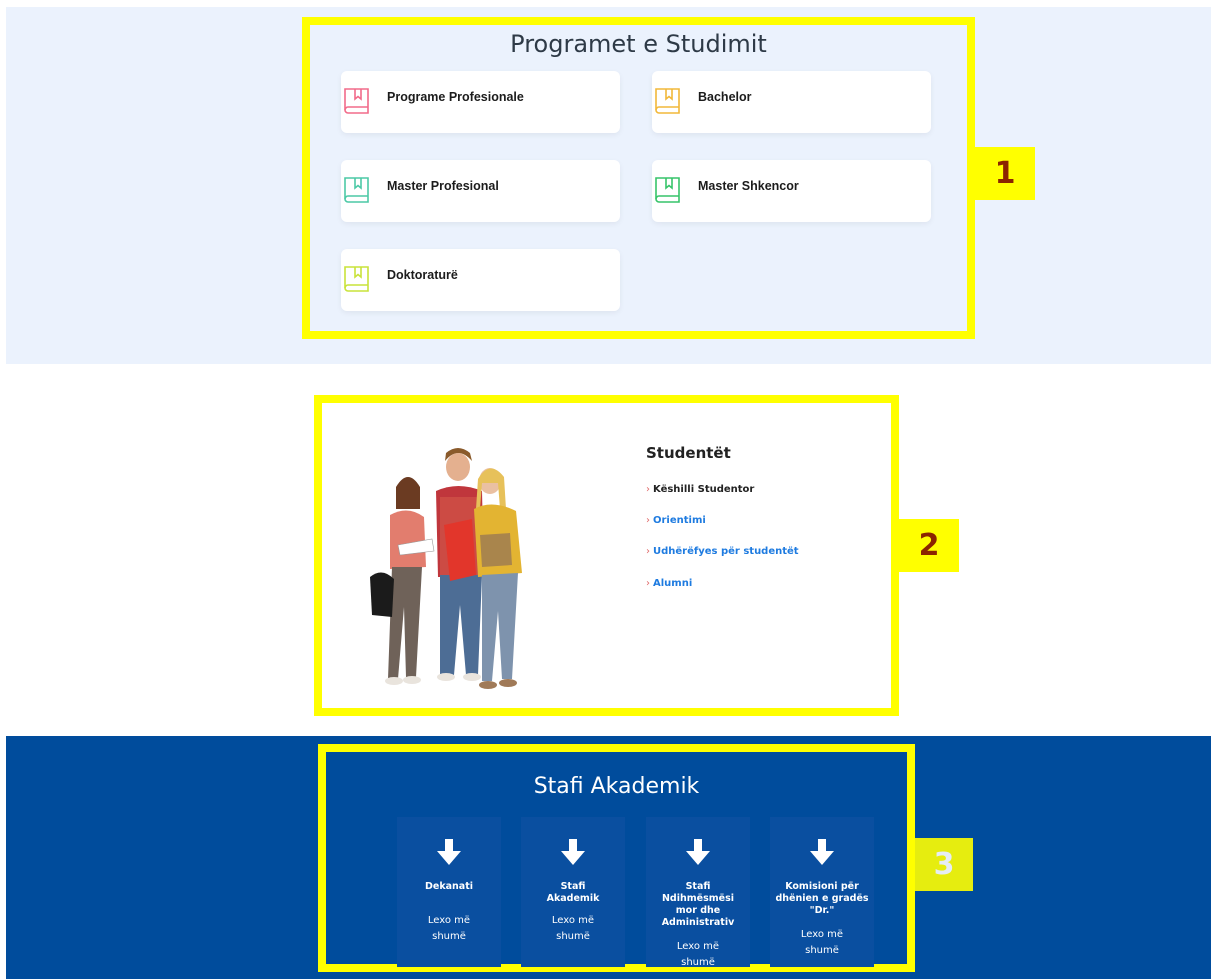 This screenshot has height=979, width=1211. I want to click on program-label: Master Profesional, so click(443, 186).